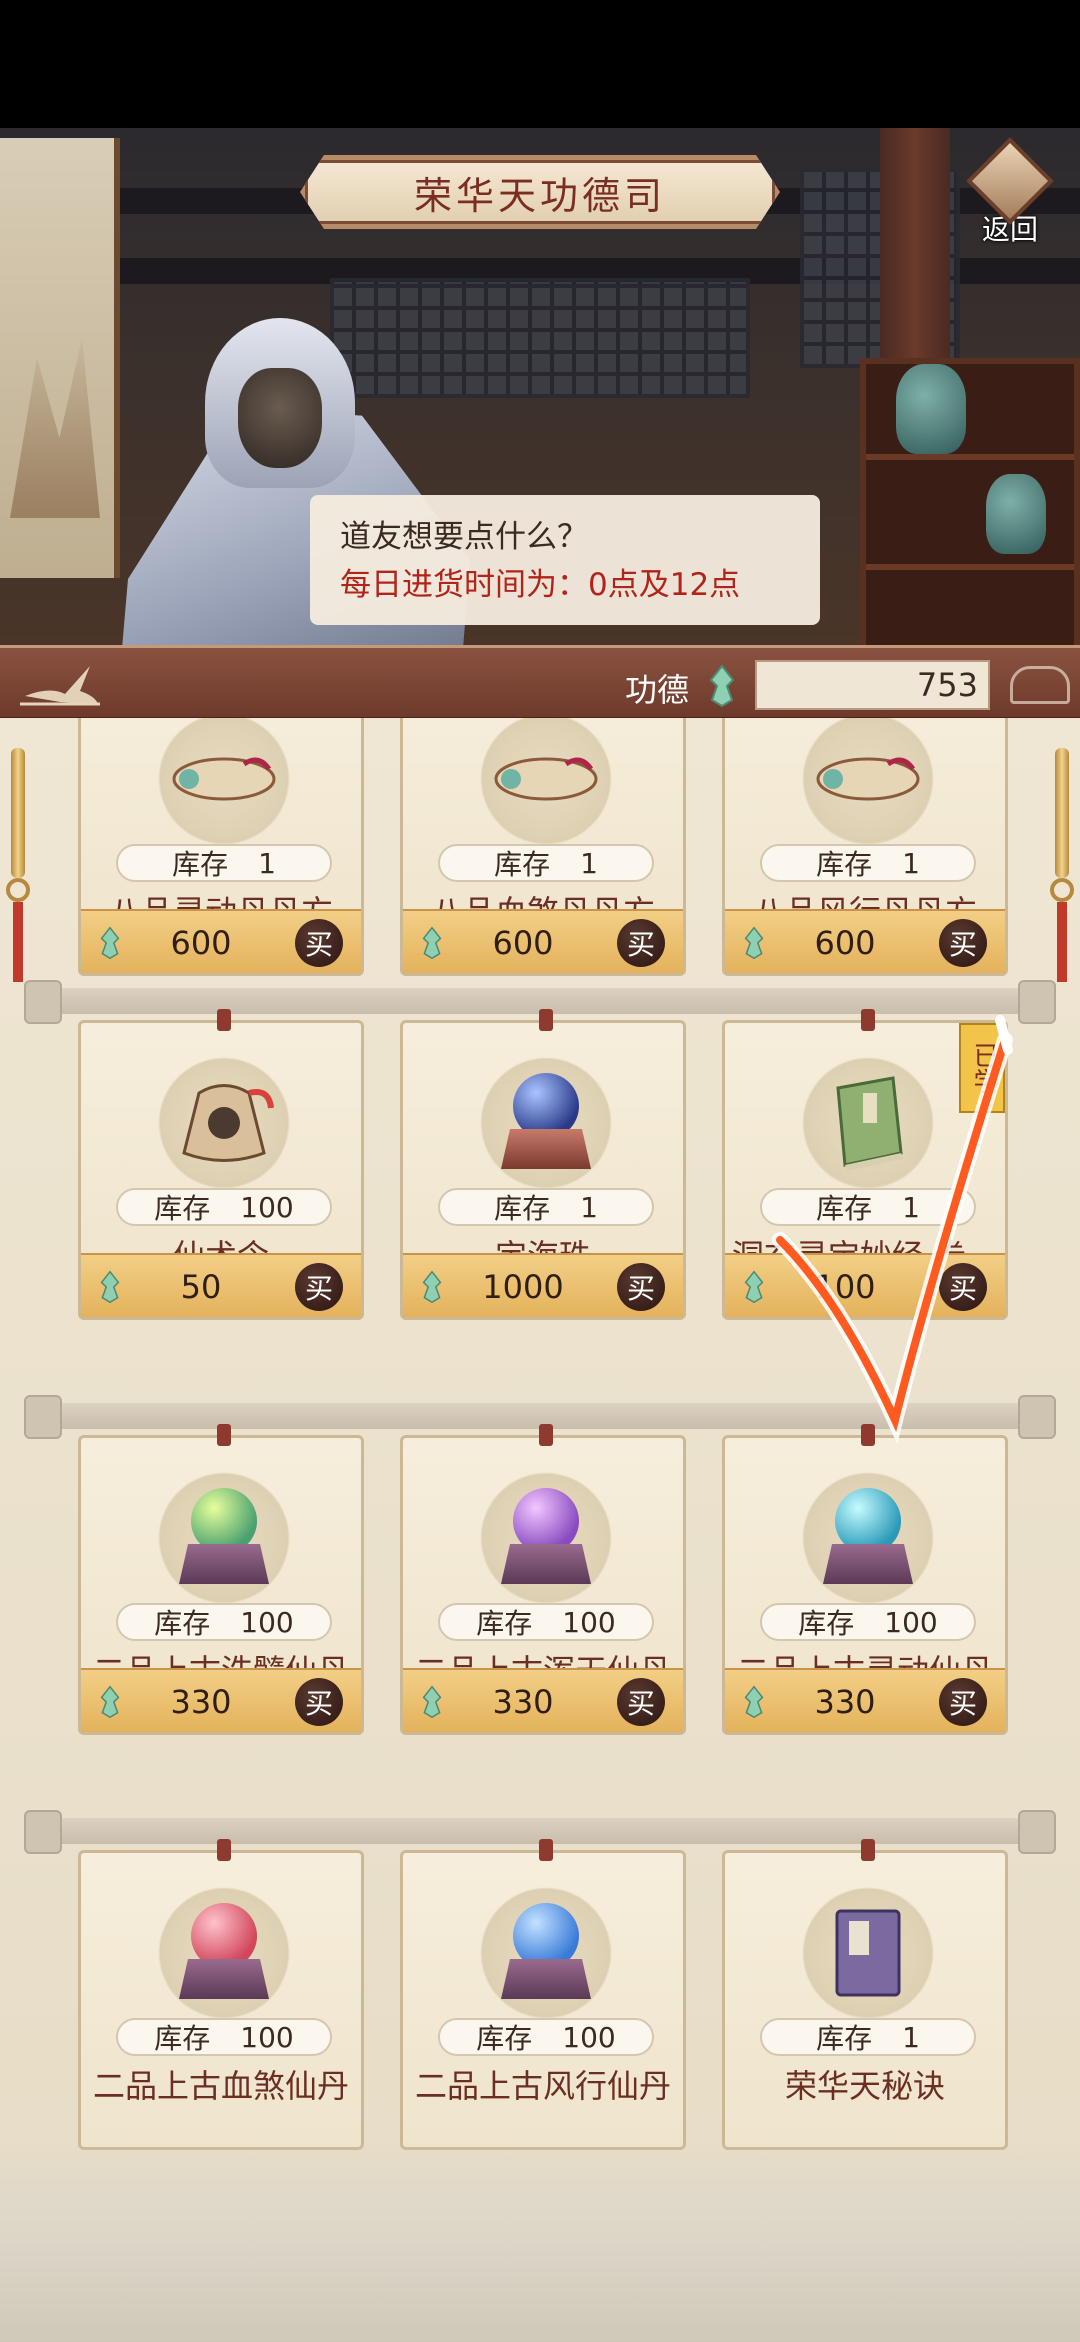 The width and height of the screenshot is (1080, 2342). Describe the element at coordinates (865, 1579) in the screenshot. I see `shop-item-card: 库存100 二品上古灵动仙丹 330 买` at that location.